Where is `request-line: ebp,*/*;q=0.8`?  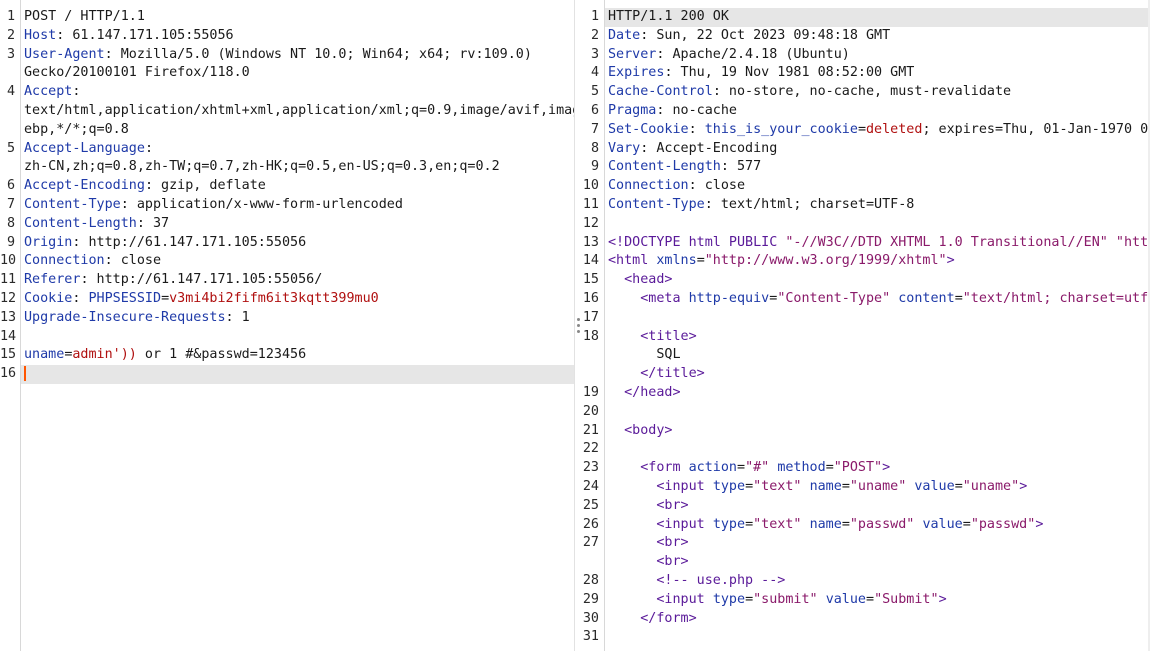
request-line: ebp,*/*;q=0.8 is located at coordinates (287, 130).